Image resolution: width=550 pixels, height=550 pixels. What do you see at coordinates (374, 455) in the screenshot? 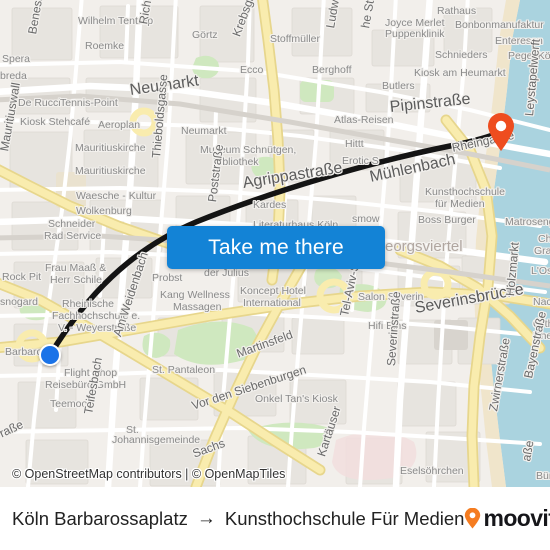
I see `special-area` at bounding box center [374, 455].